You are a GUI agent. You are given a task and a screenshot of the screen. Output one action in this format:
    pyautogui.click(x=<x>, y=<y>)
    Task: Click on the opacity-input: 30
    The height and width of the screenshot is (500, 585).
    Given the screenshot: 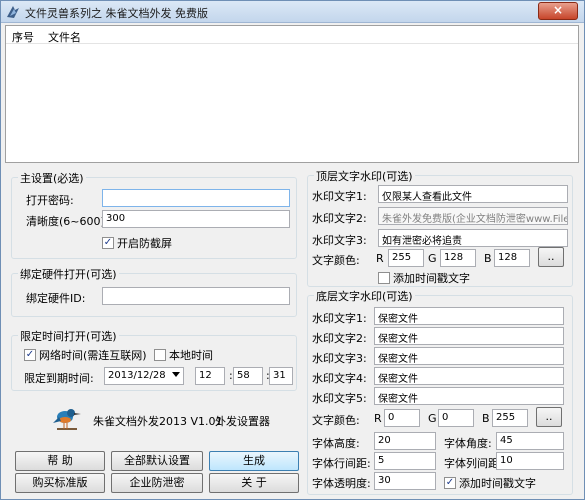 What is the action you would take?
    pyautogui.click(x=405, y=481)
    